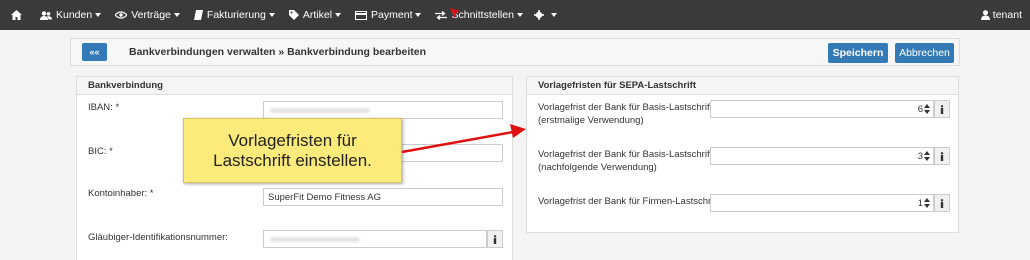 The height and width of the screenshot is (260, 1030). What do you see at coordinates (924, 53) in the screenshot?
I see `cancel-button: Abbrechen` at bounding box center [924, 53].